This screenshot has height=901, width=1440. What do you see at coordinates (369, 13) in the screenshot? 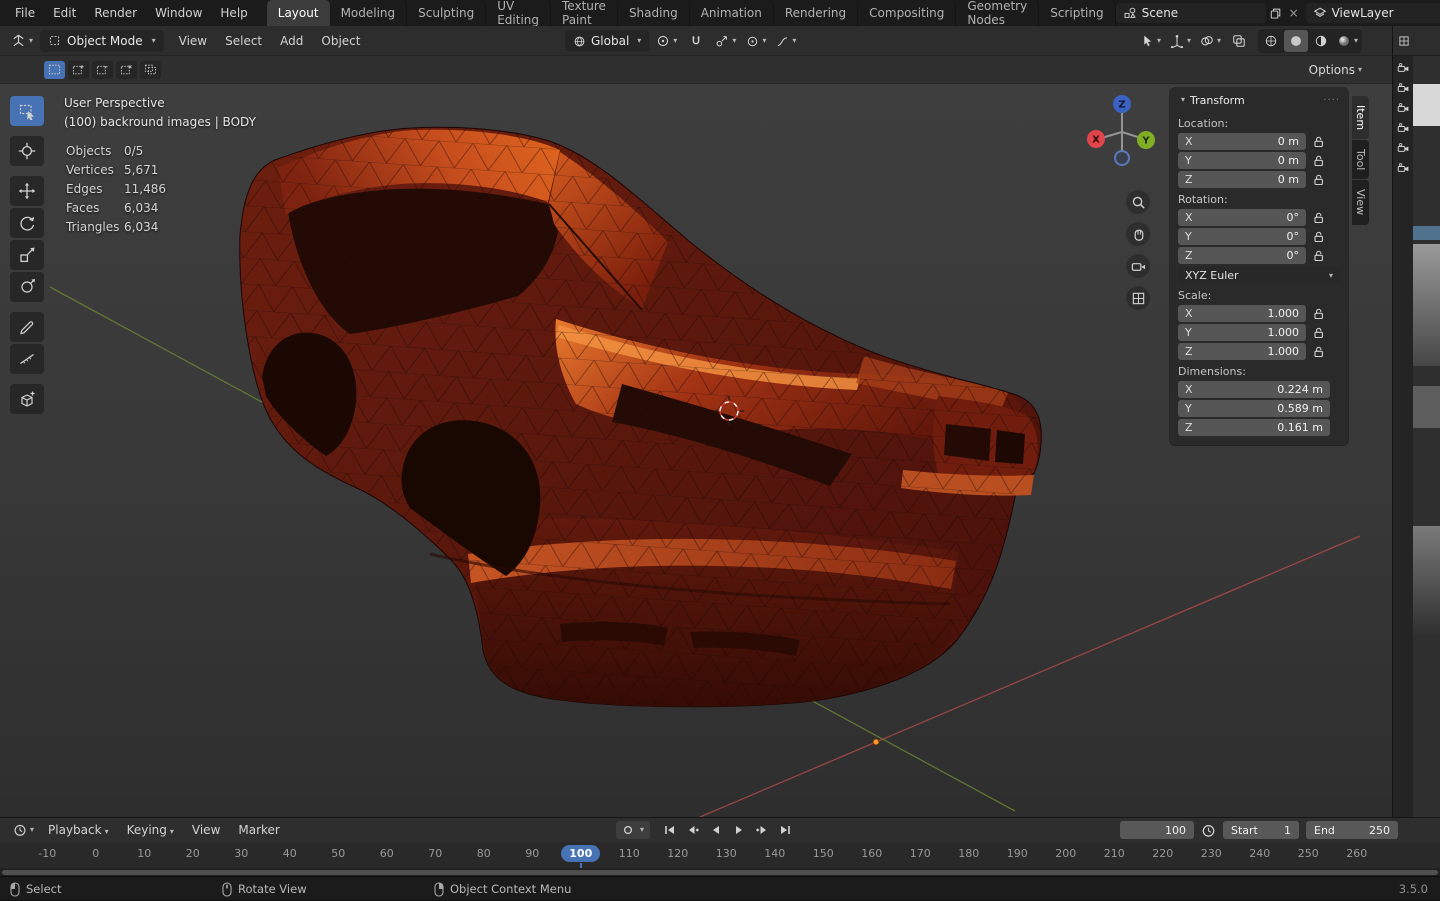
I see `workspace-tab: Modeling` at bounding box center [369, 13].